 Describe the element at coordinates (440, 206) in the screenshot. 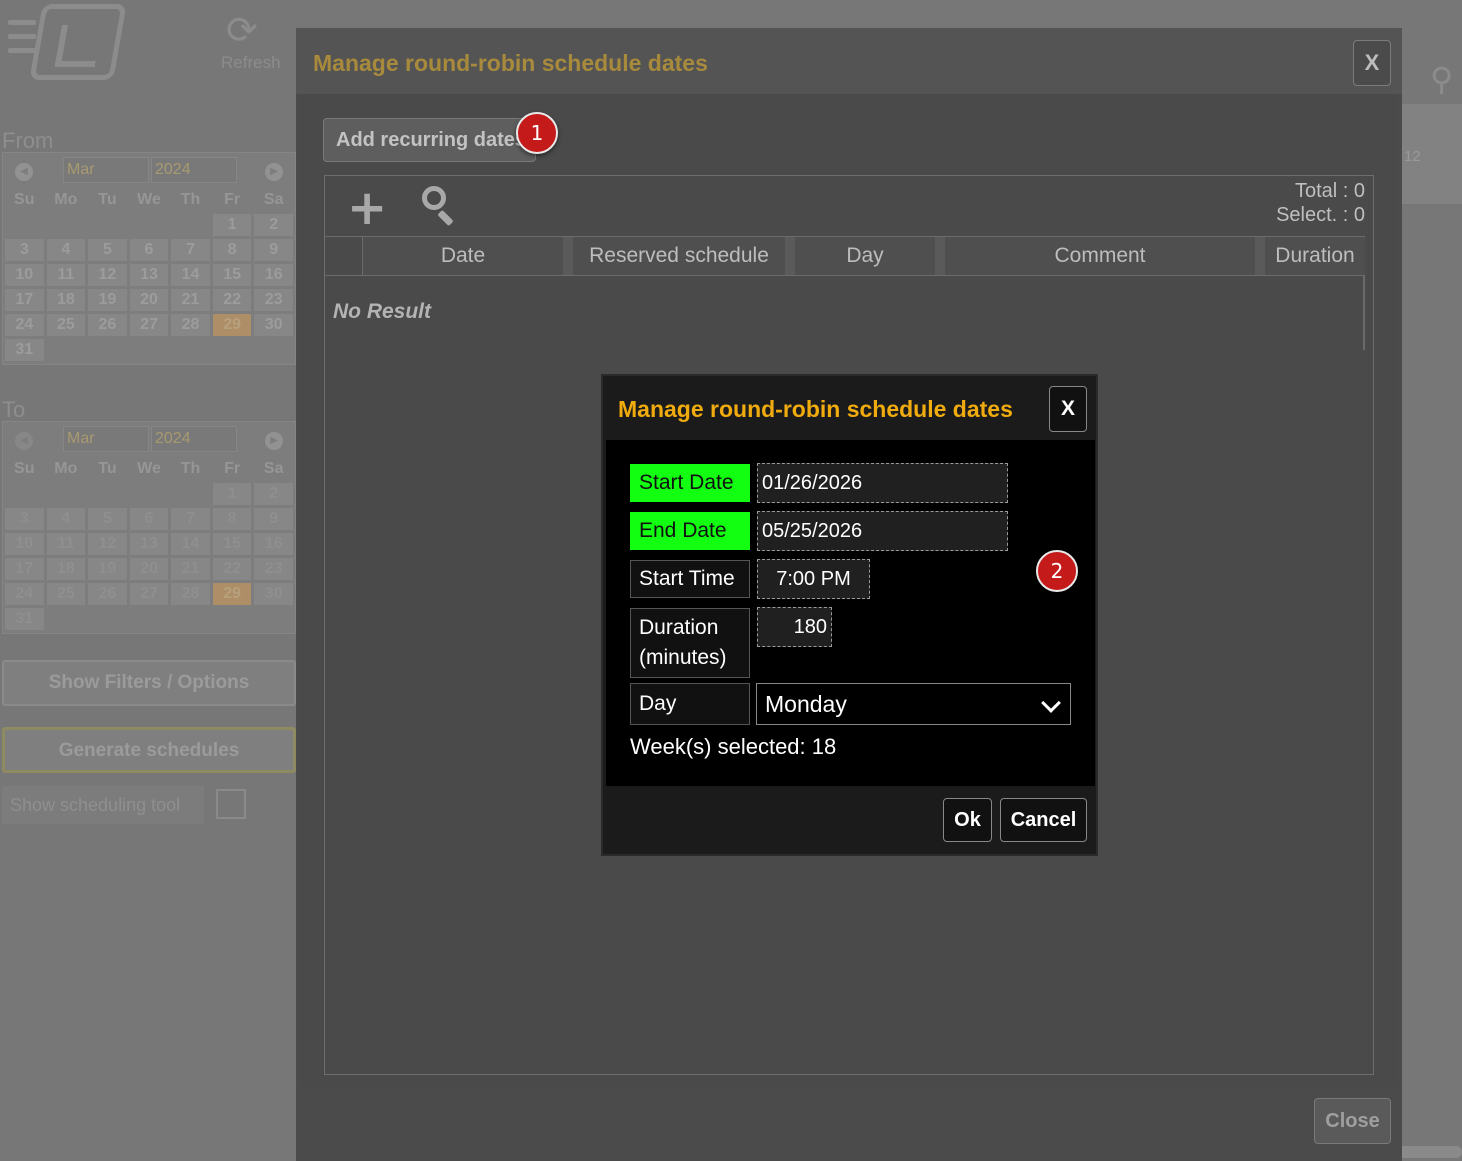

I see `search-icon` at that location.